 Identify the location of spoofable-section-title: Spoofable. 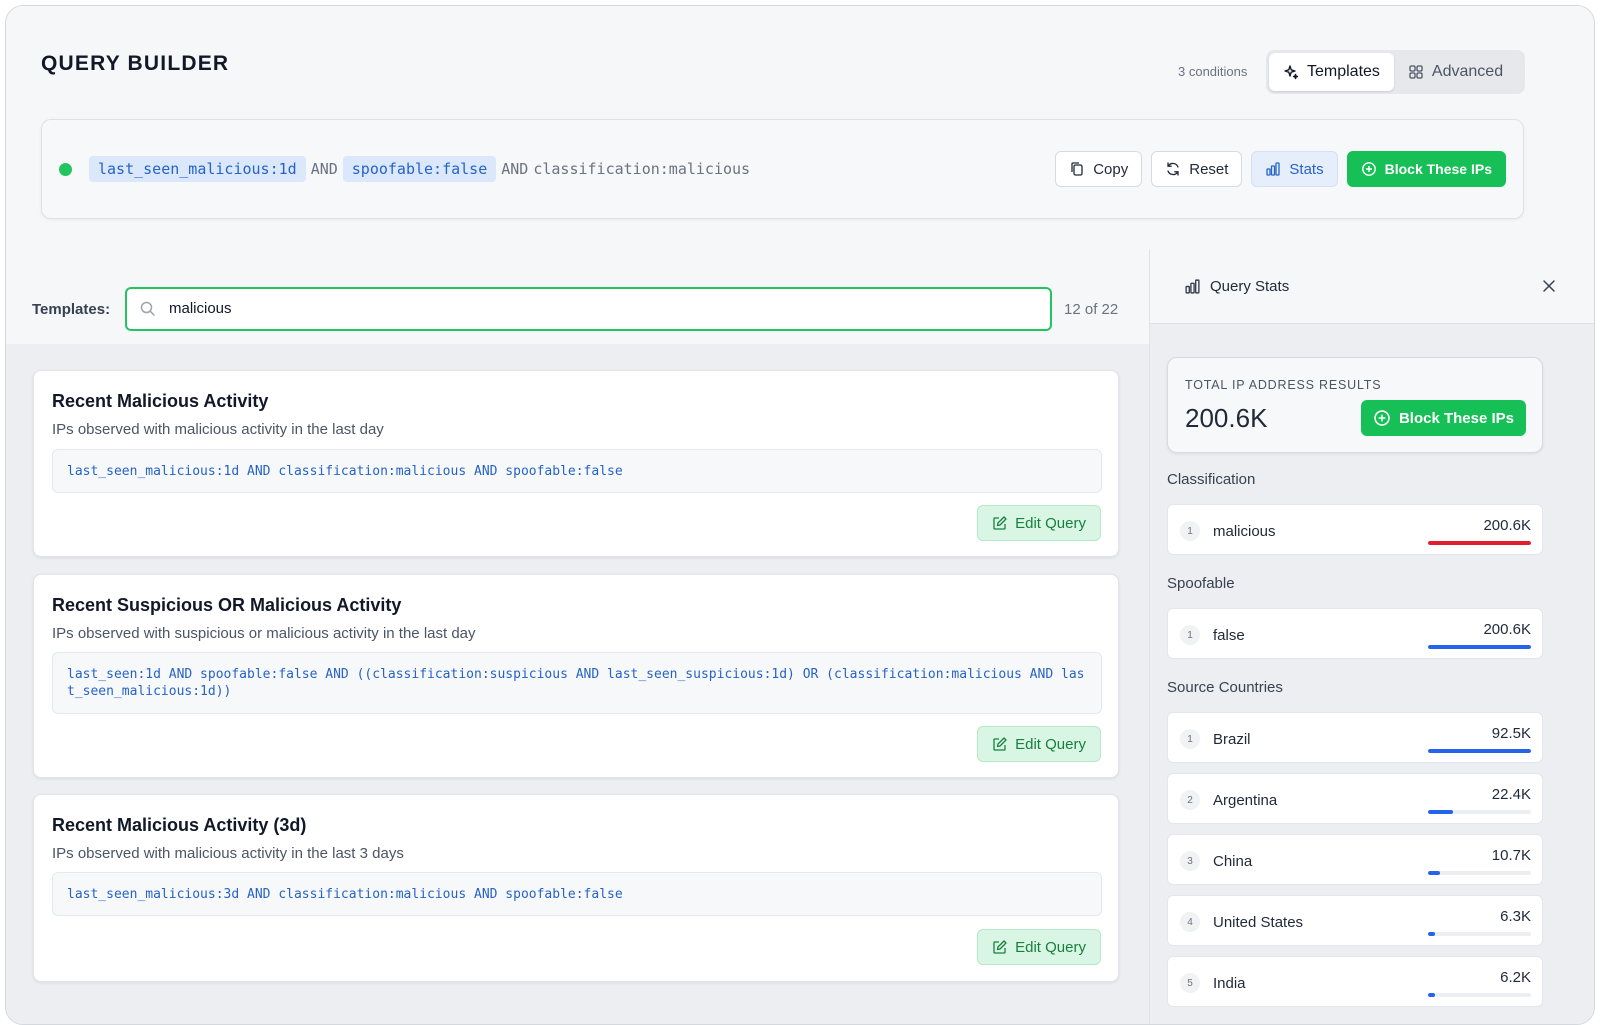
(1201, 583).